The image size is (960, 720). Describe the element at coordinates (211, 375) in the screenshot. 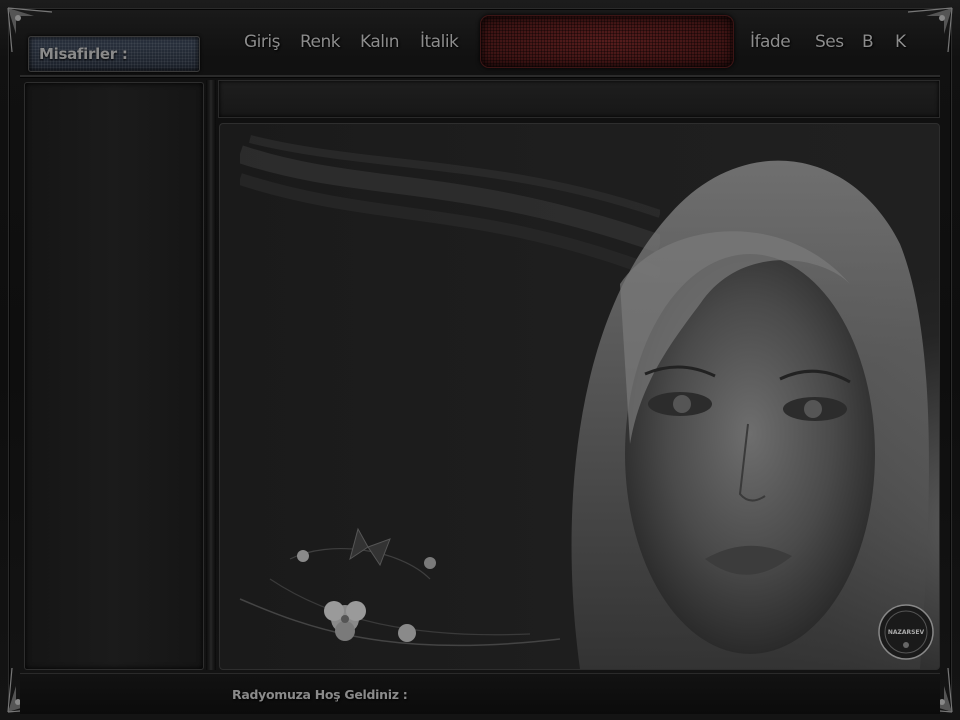

I see `vertical-separator` at that location.